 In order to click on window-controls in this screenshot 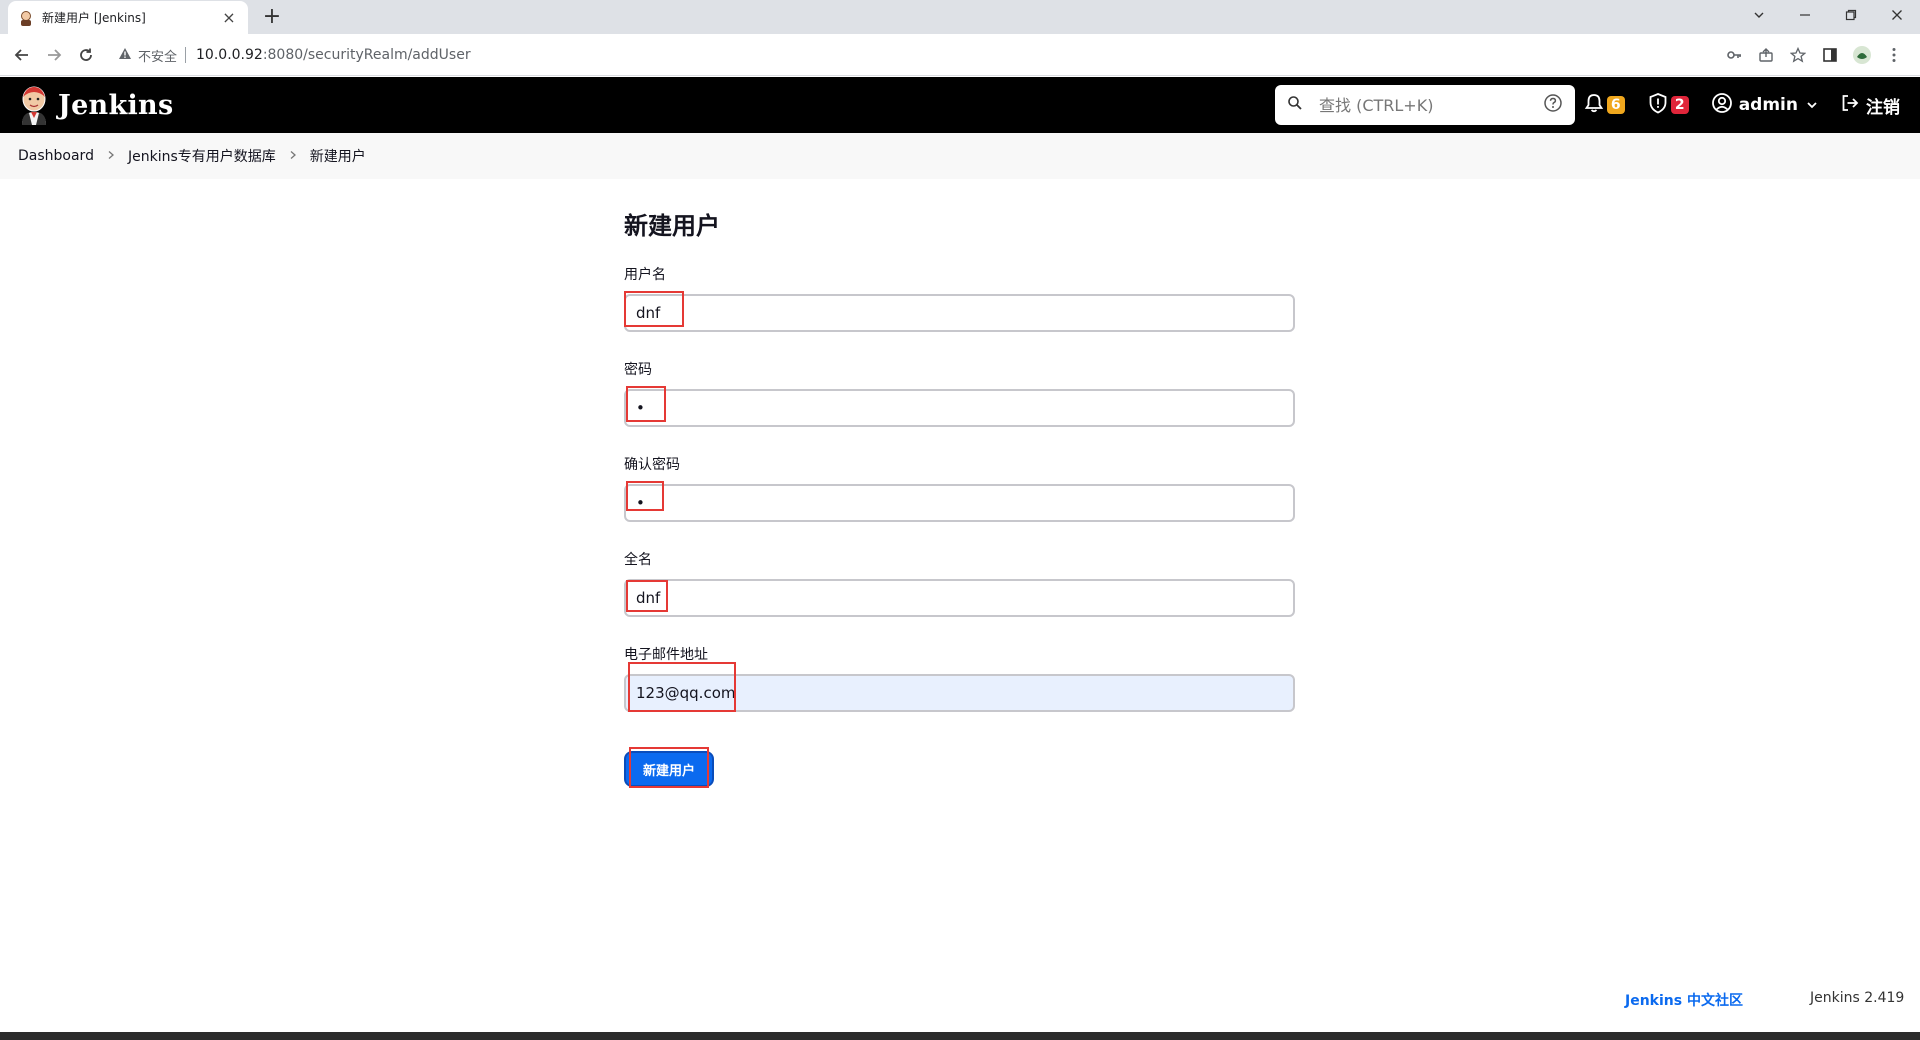, I will do `click(1828, 15)`.